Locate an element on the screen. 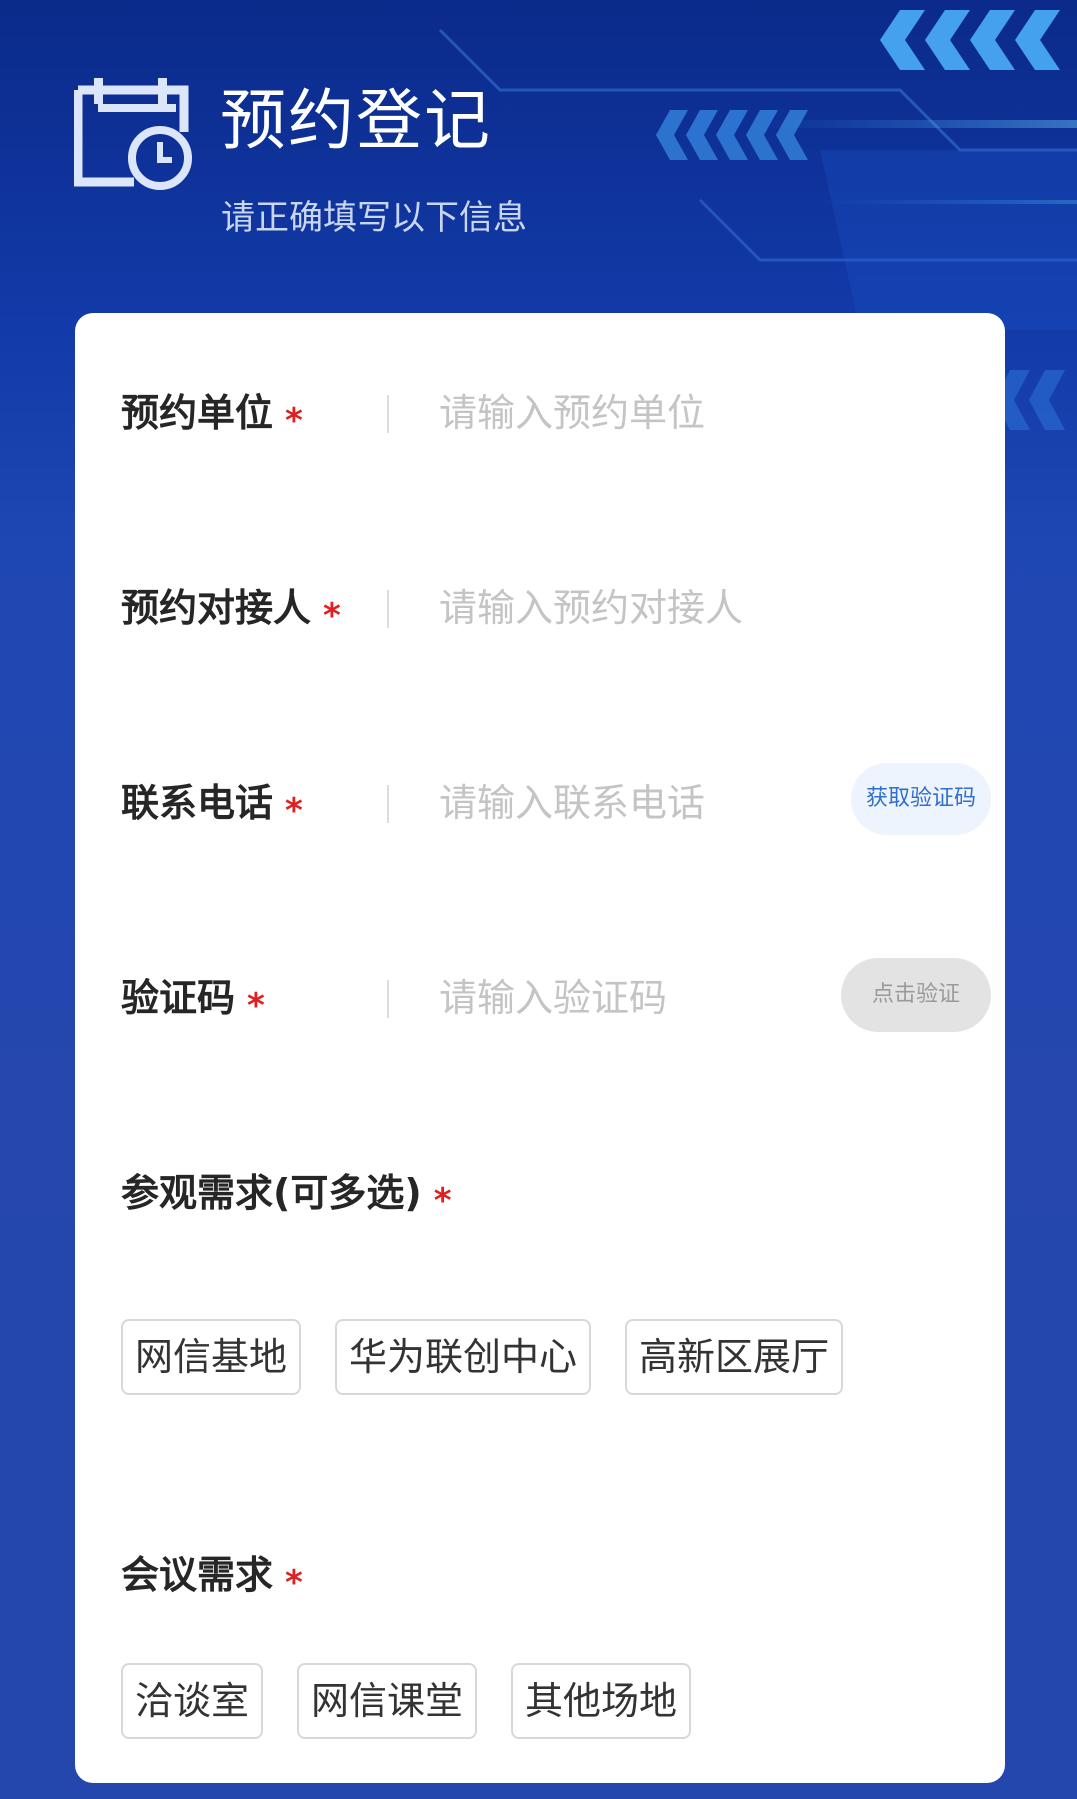 The width and height of the screenshot is (1077, 1799). page-title: 预约登记 is located at coordinates (356, 120).